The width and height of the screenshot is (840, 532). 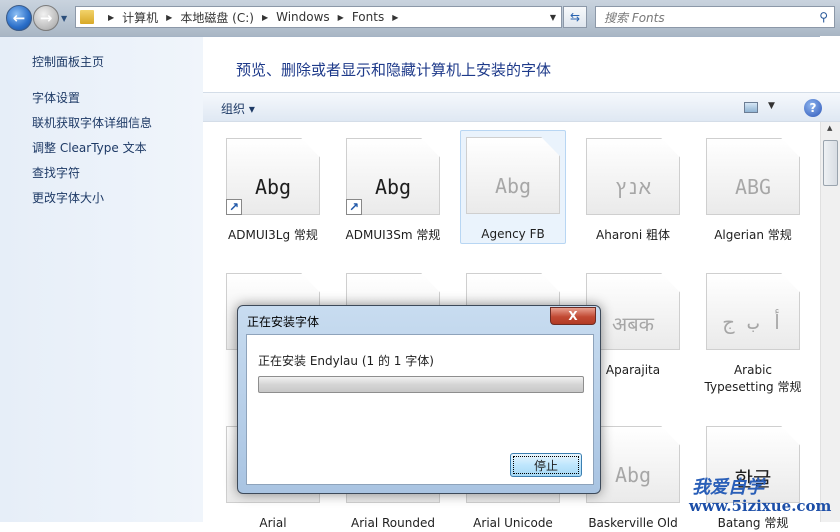 I want to click on sidebar-item-change-font-size: 更改字体大小, so click(x=68, y=197).